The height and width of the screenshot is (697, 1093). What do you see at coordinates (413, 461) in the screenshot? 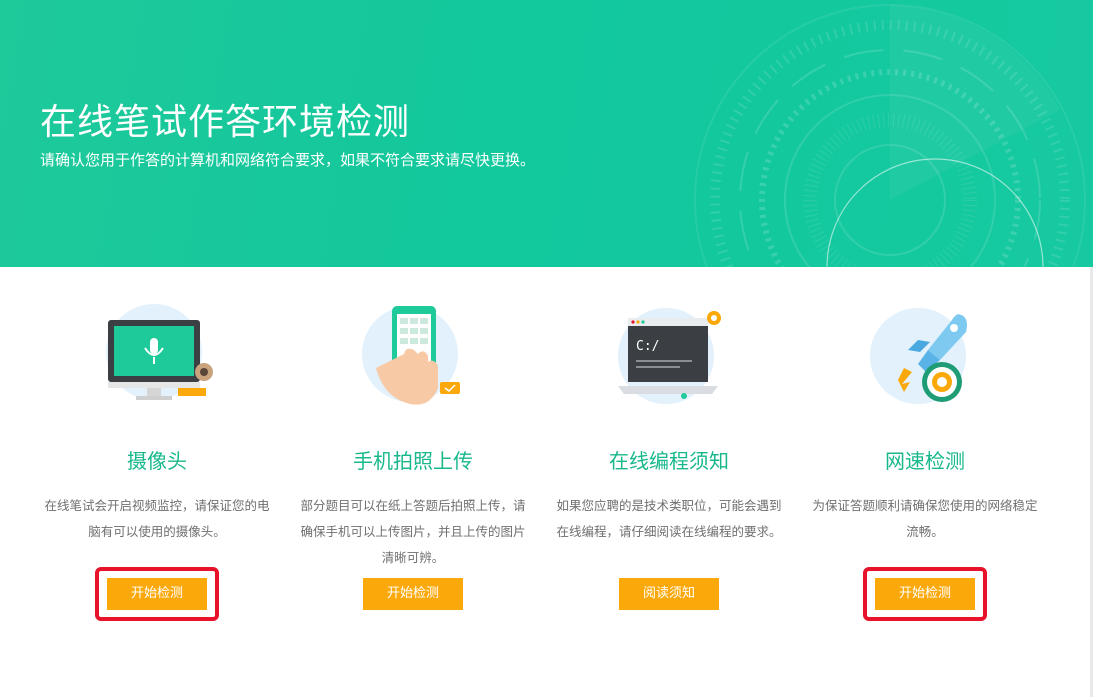
I see `card-title: 手机拍照上传` at bounding box center [413, 461].